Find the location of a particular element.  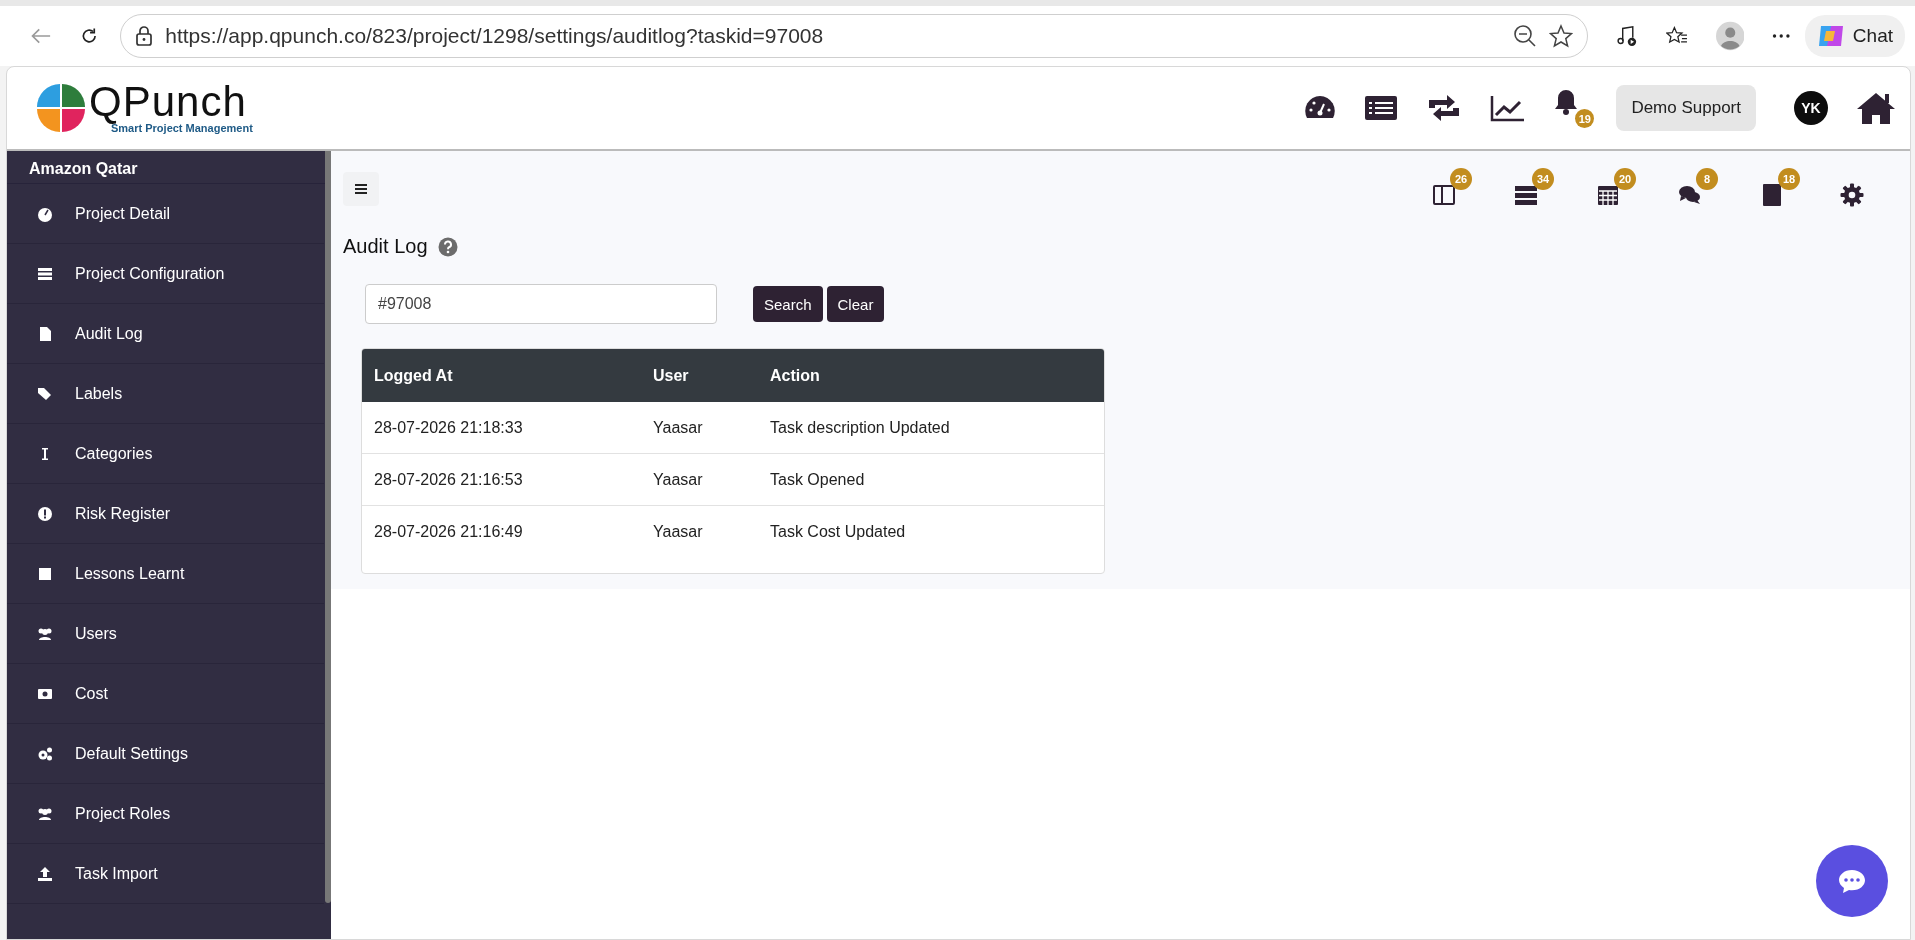

upload-icon is located at coordinates (45, 873).